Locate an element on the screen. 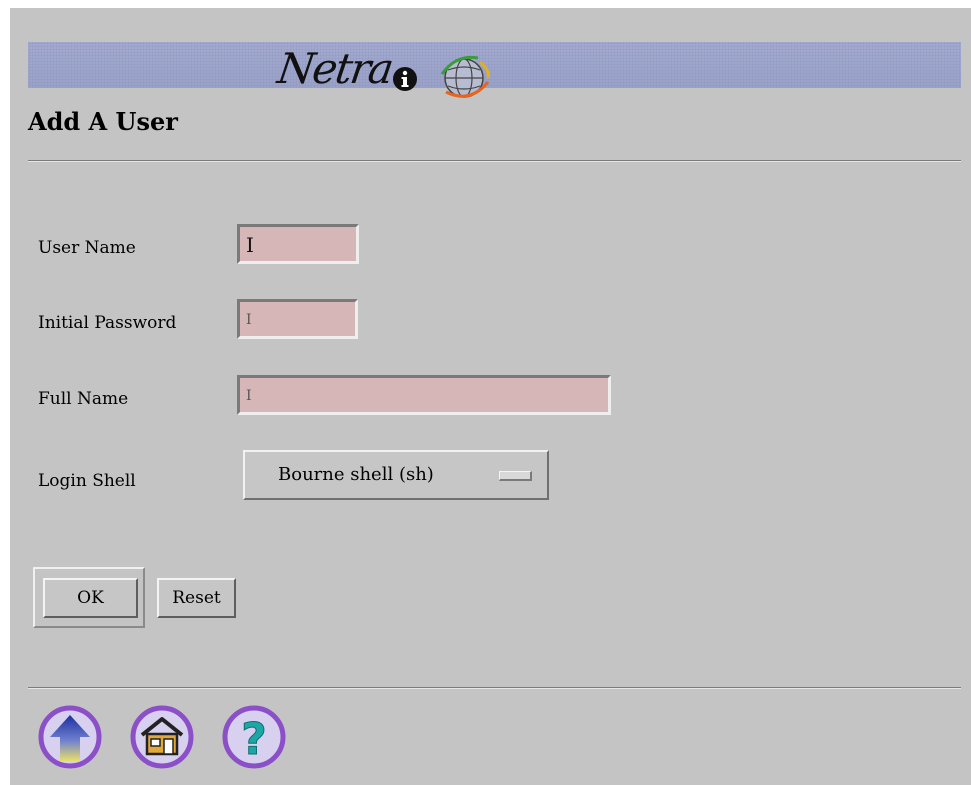 This screenshot has height=785, width=971. full-name-label: Full Name is located at coordinates (83, 399).